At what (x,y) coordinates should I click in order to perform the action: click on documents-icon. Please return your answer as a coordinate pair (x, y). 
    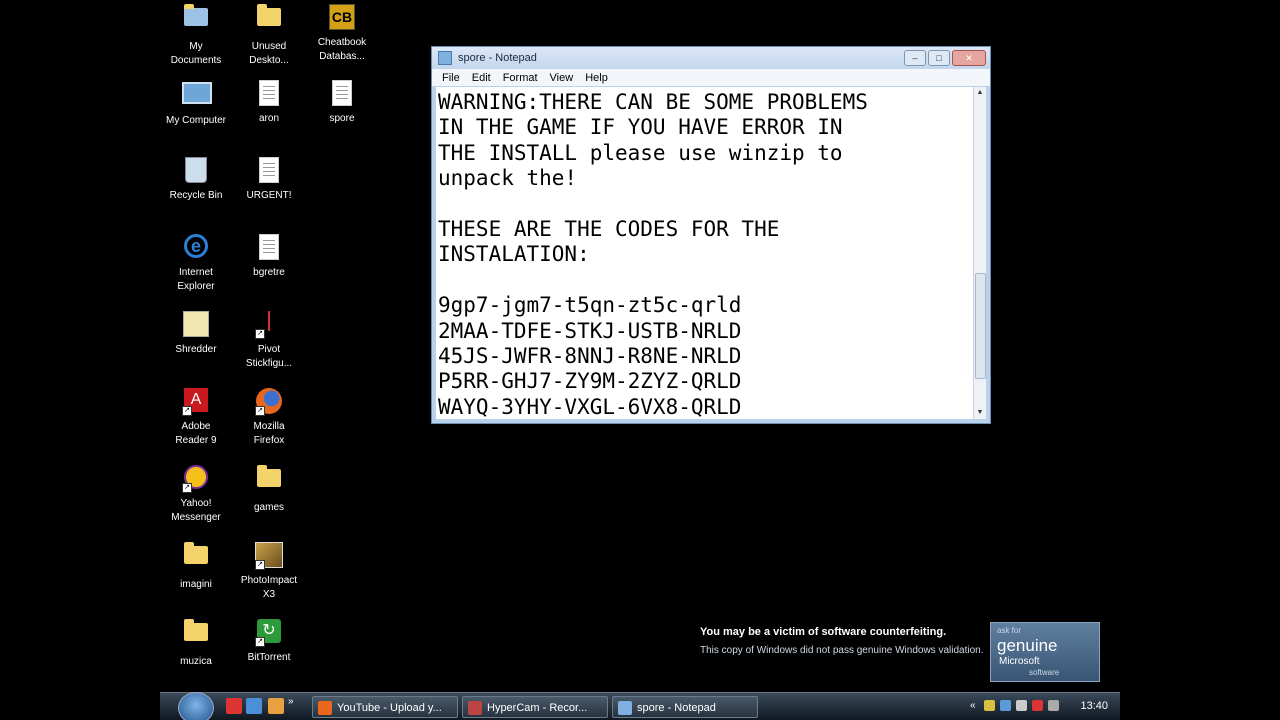
    Looking at the image, I should click on (196, 20).